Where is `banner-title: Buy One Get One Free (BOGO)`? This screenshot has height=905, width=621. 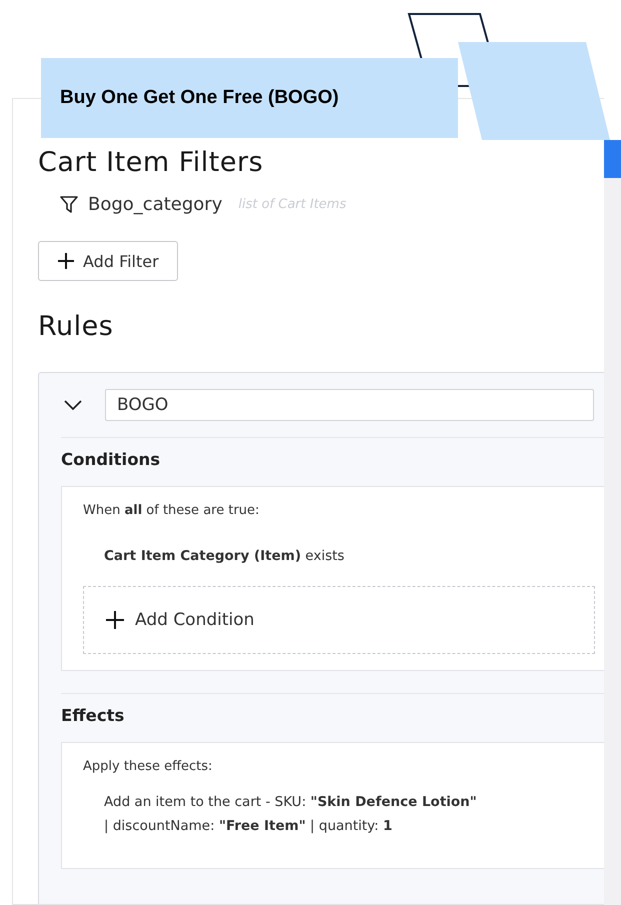 banner-title: Buy One Get One Free (BOGO) is located at coordinates (199, 98).